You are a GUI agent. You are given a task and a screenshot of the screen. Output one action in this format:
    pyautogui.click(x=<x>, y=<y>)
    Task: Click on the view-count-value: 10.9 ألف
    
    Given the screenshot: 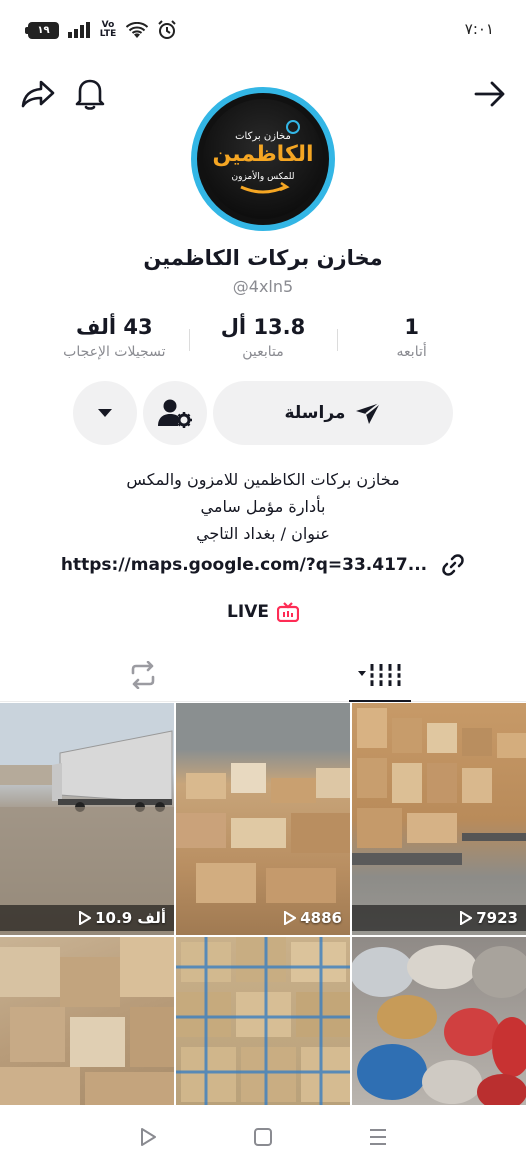 What is the action you would take?
    pyautogui.click(x=130, y=918)
    